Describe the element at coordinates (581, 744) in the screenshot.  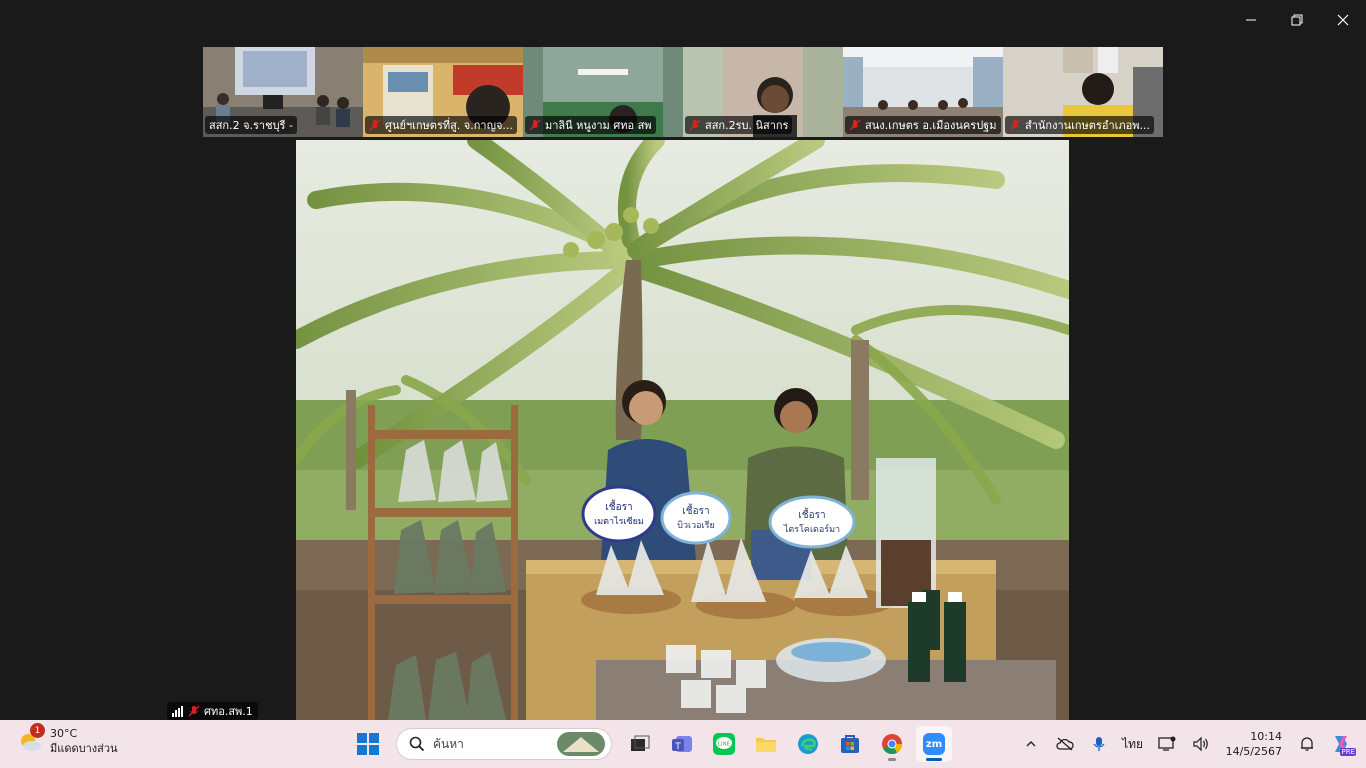
I see `search-highlight-icon` at that location.